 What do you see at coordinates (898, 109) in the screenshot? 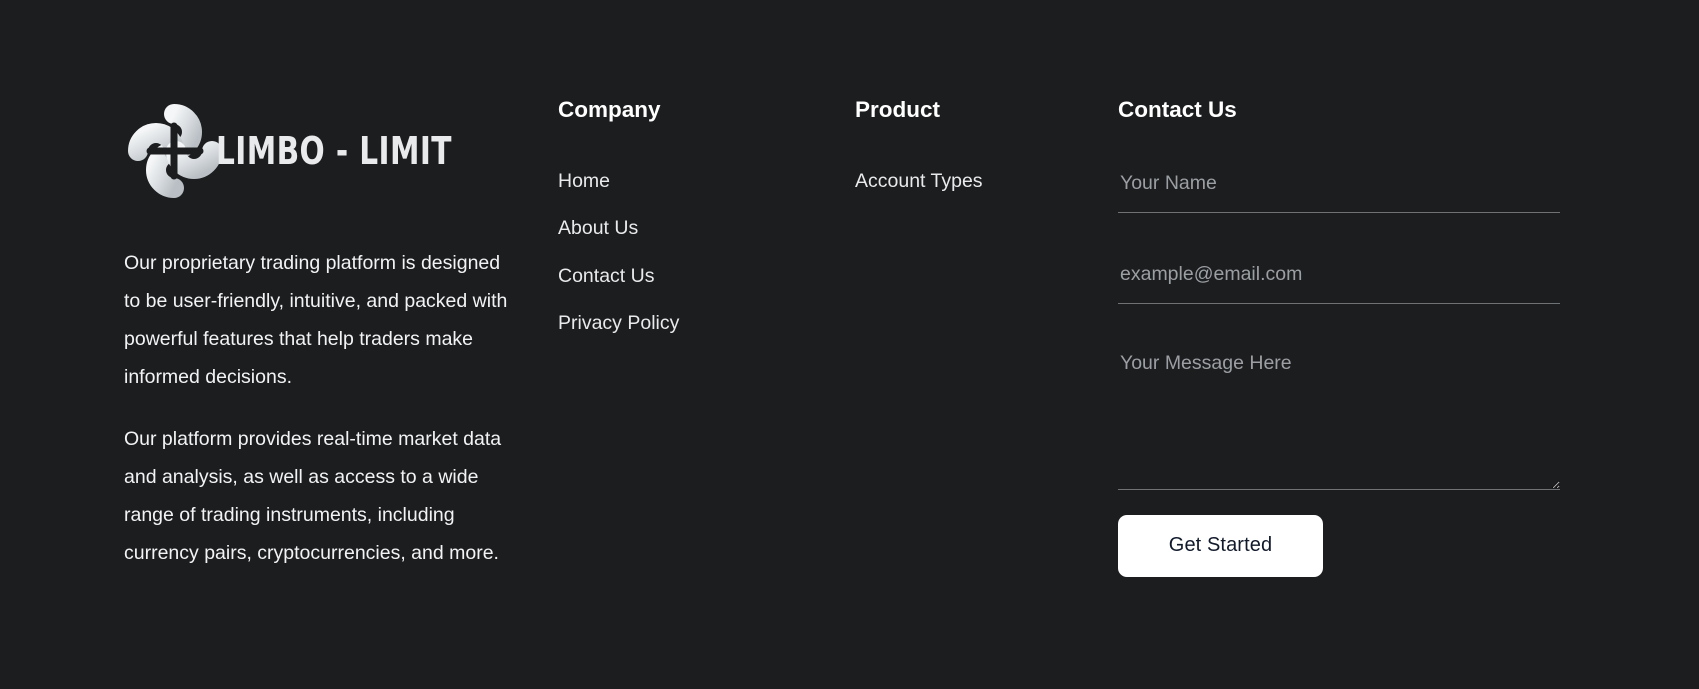
I see `product-heading: Product` at bounding box center [898, 109].